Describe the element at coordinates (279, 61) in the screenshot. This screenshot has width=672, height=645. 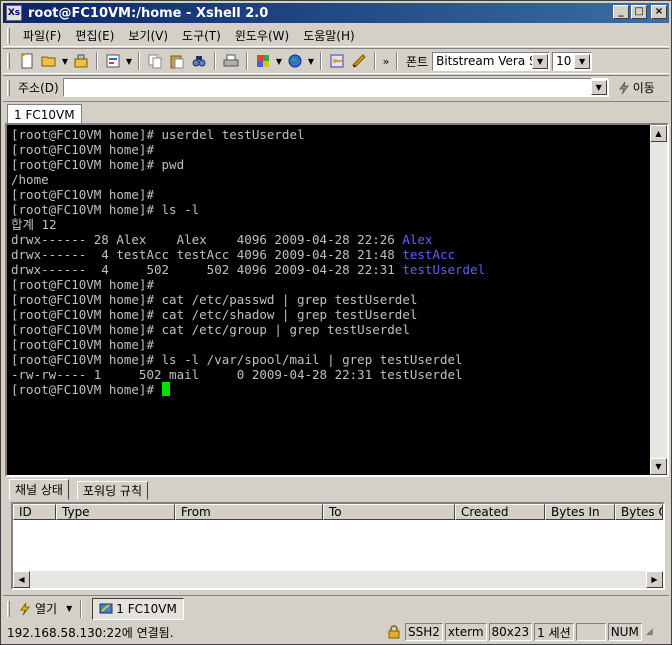
I see `color-scheme-dropdown-arrow-icon: ▼` at that location.